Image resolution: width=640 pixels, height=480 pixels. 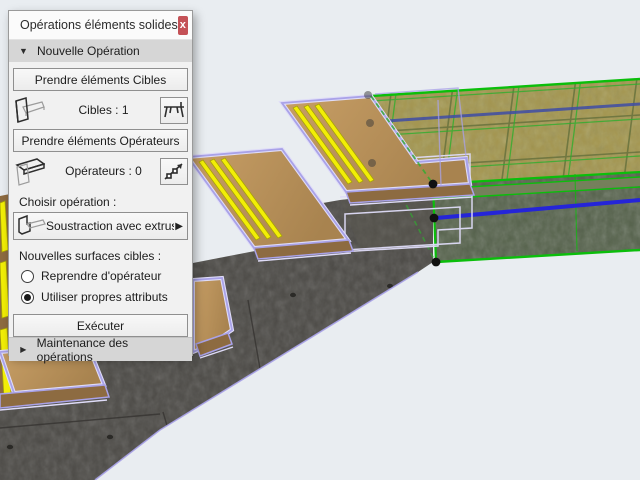 What do you see at coordinates (90, 256) in the screenshot?
I see `new-surfaces-label: Nouvelles surfaces cibles :` at bounding box center [90, 256].